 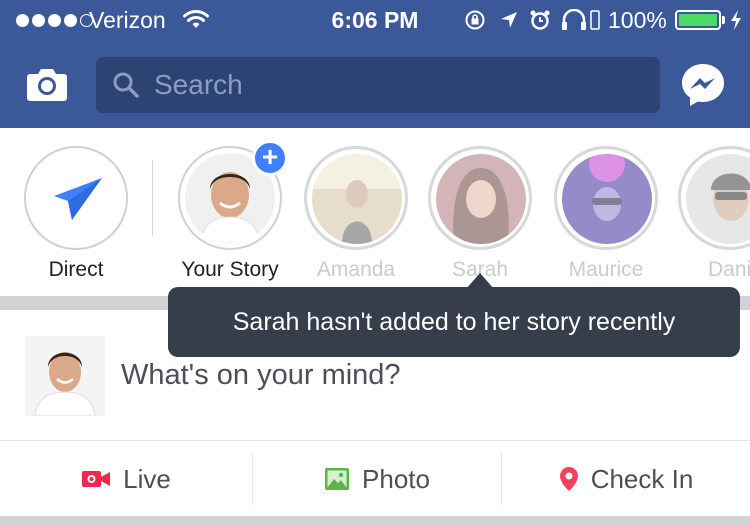 What do you see at coordinates (642, 478) in the screenshot?
I see `check-in-label: Check In` at bounding box center [642, 478].